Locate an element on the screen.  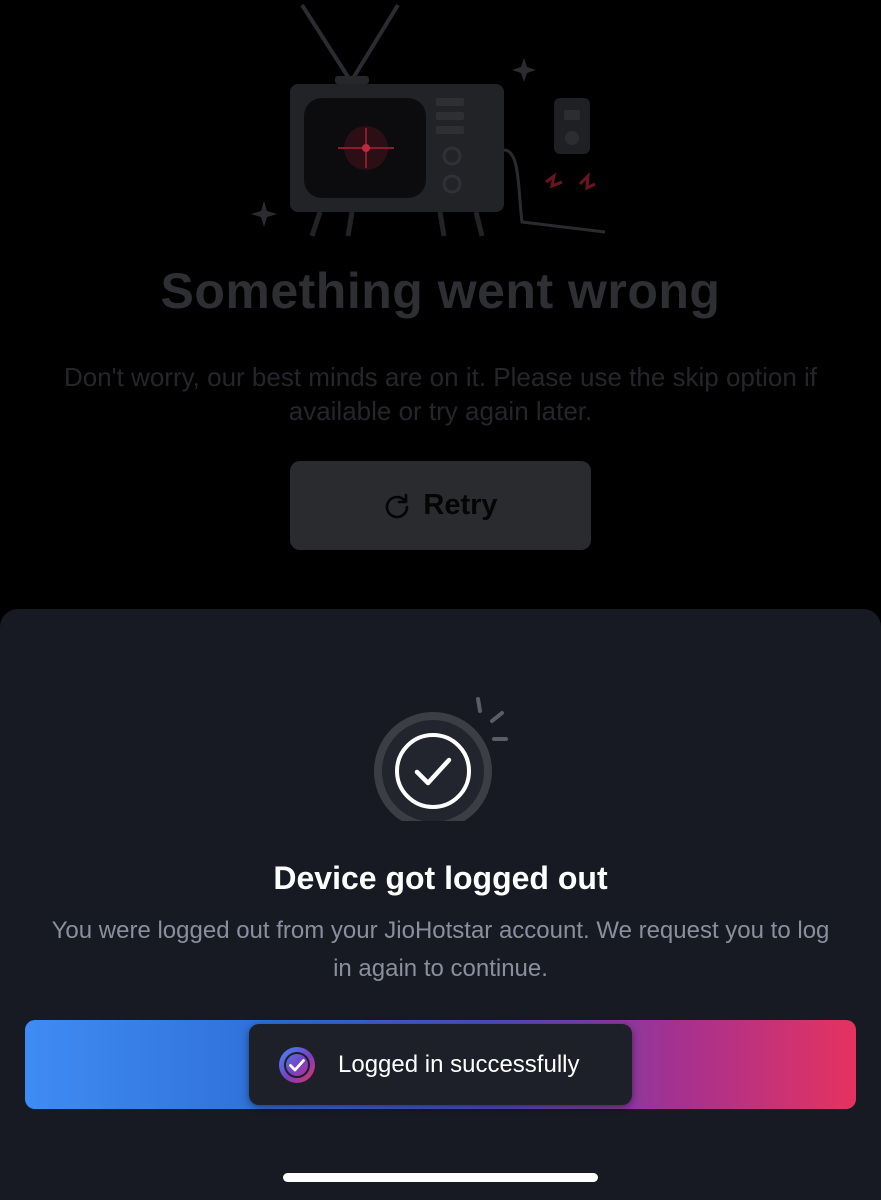
retry-button: Retry is located at coordinates (440, 505).